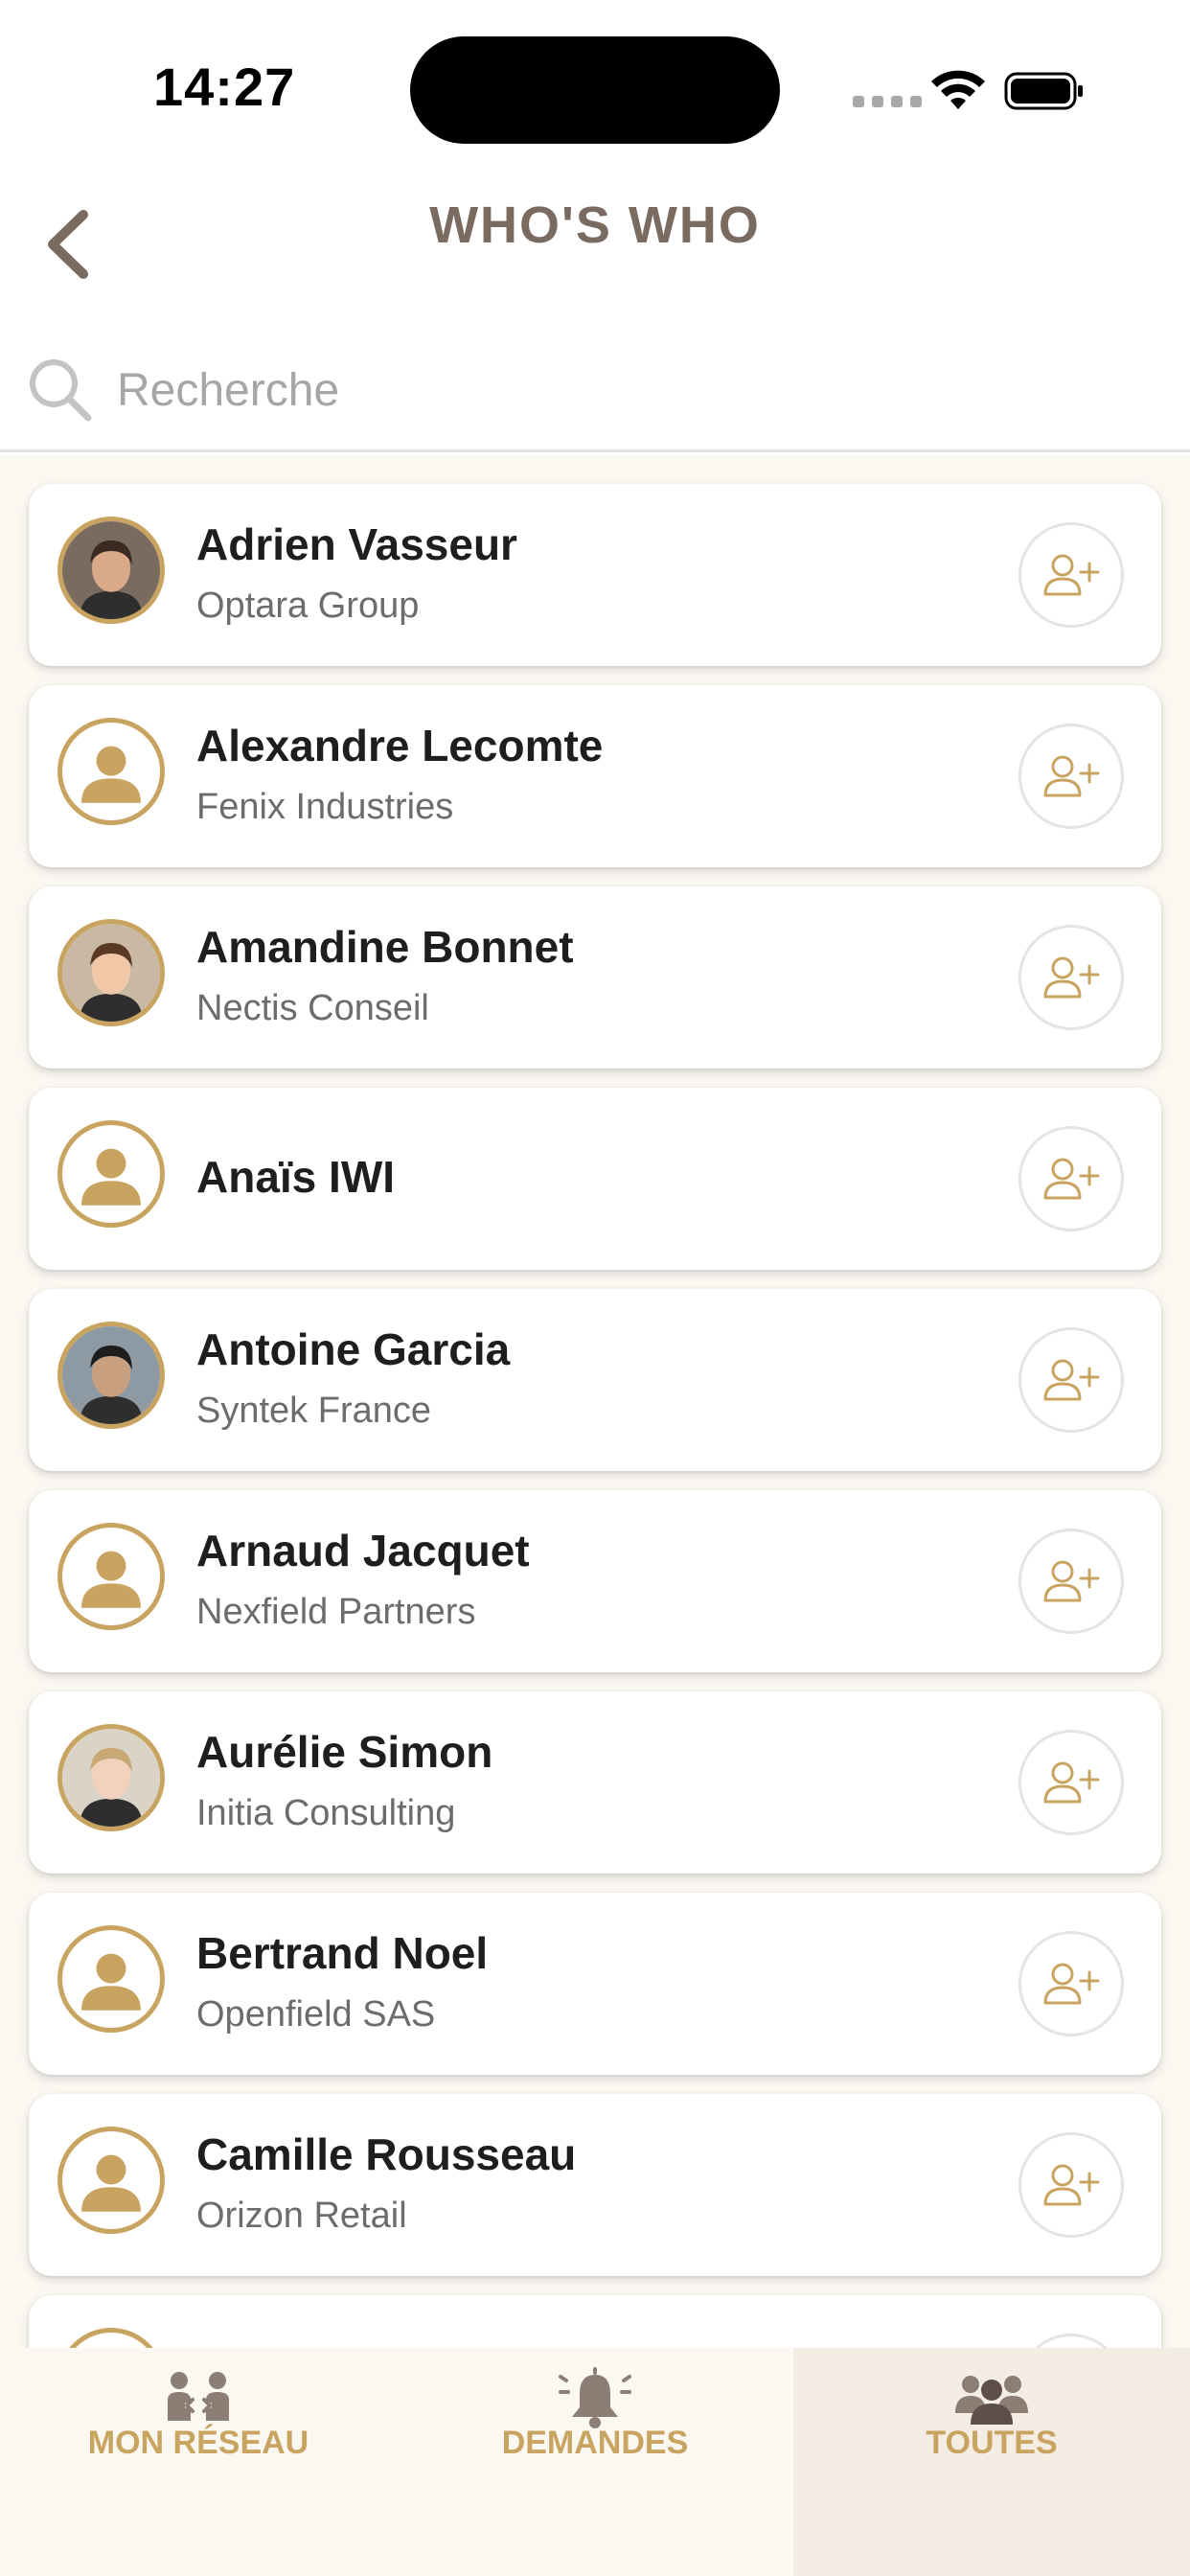 Image resolution: width=1190 pixels, height=2576 pixels. Describe the element at coordinates (363, 1551) in the screenshot. I see `contact-name: Arnaud Jacquet` at that location.